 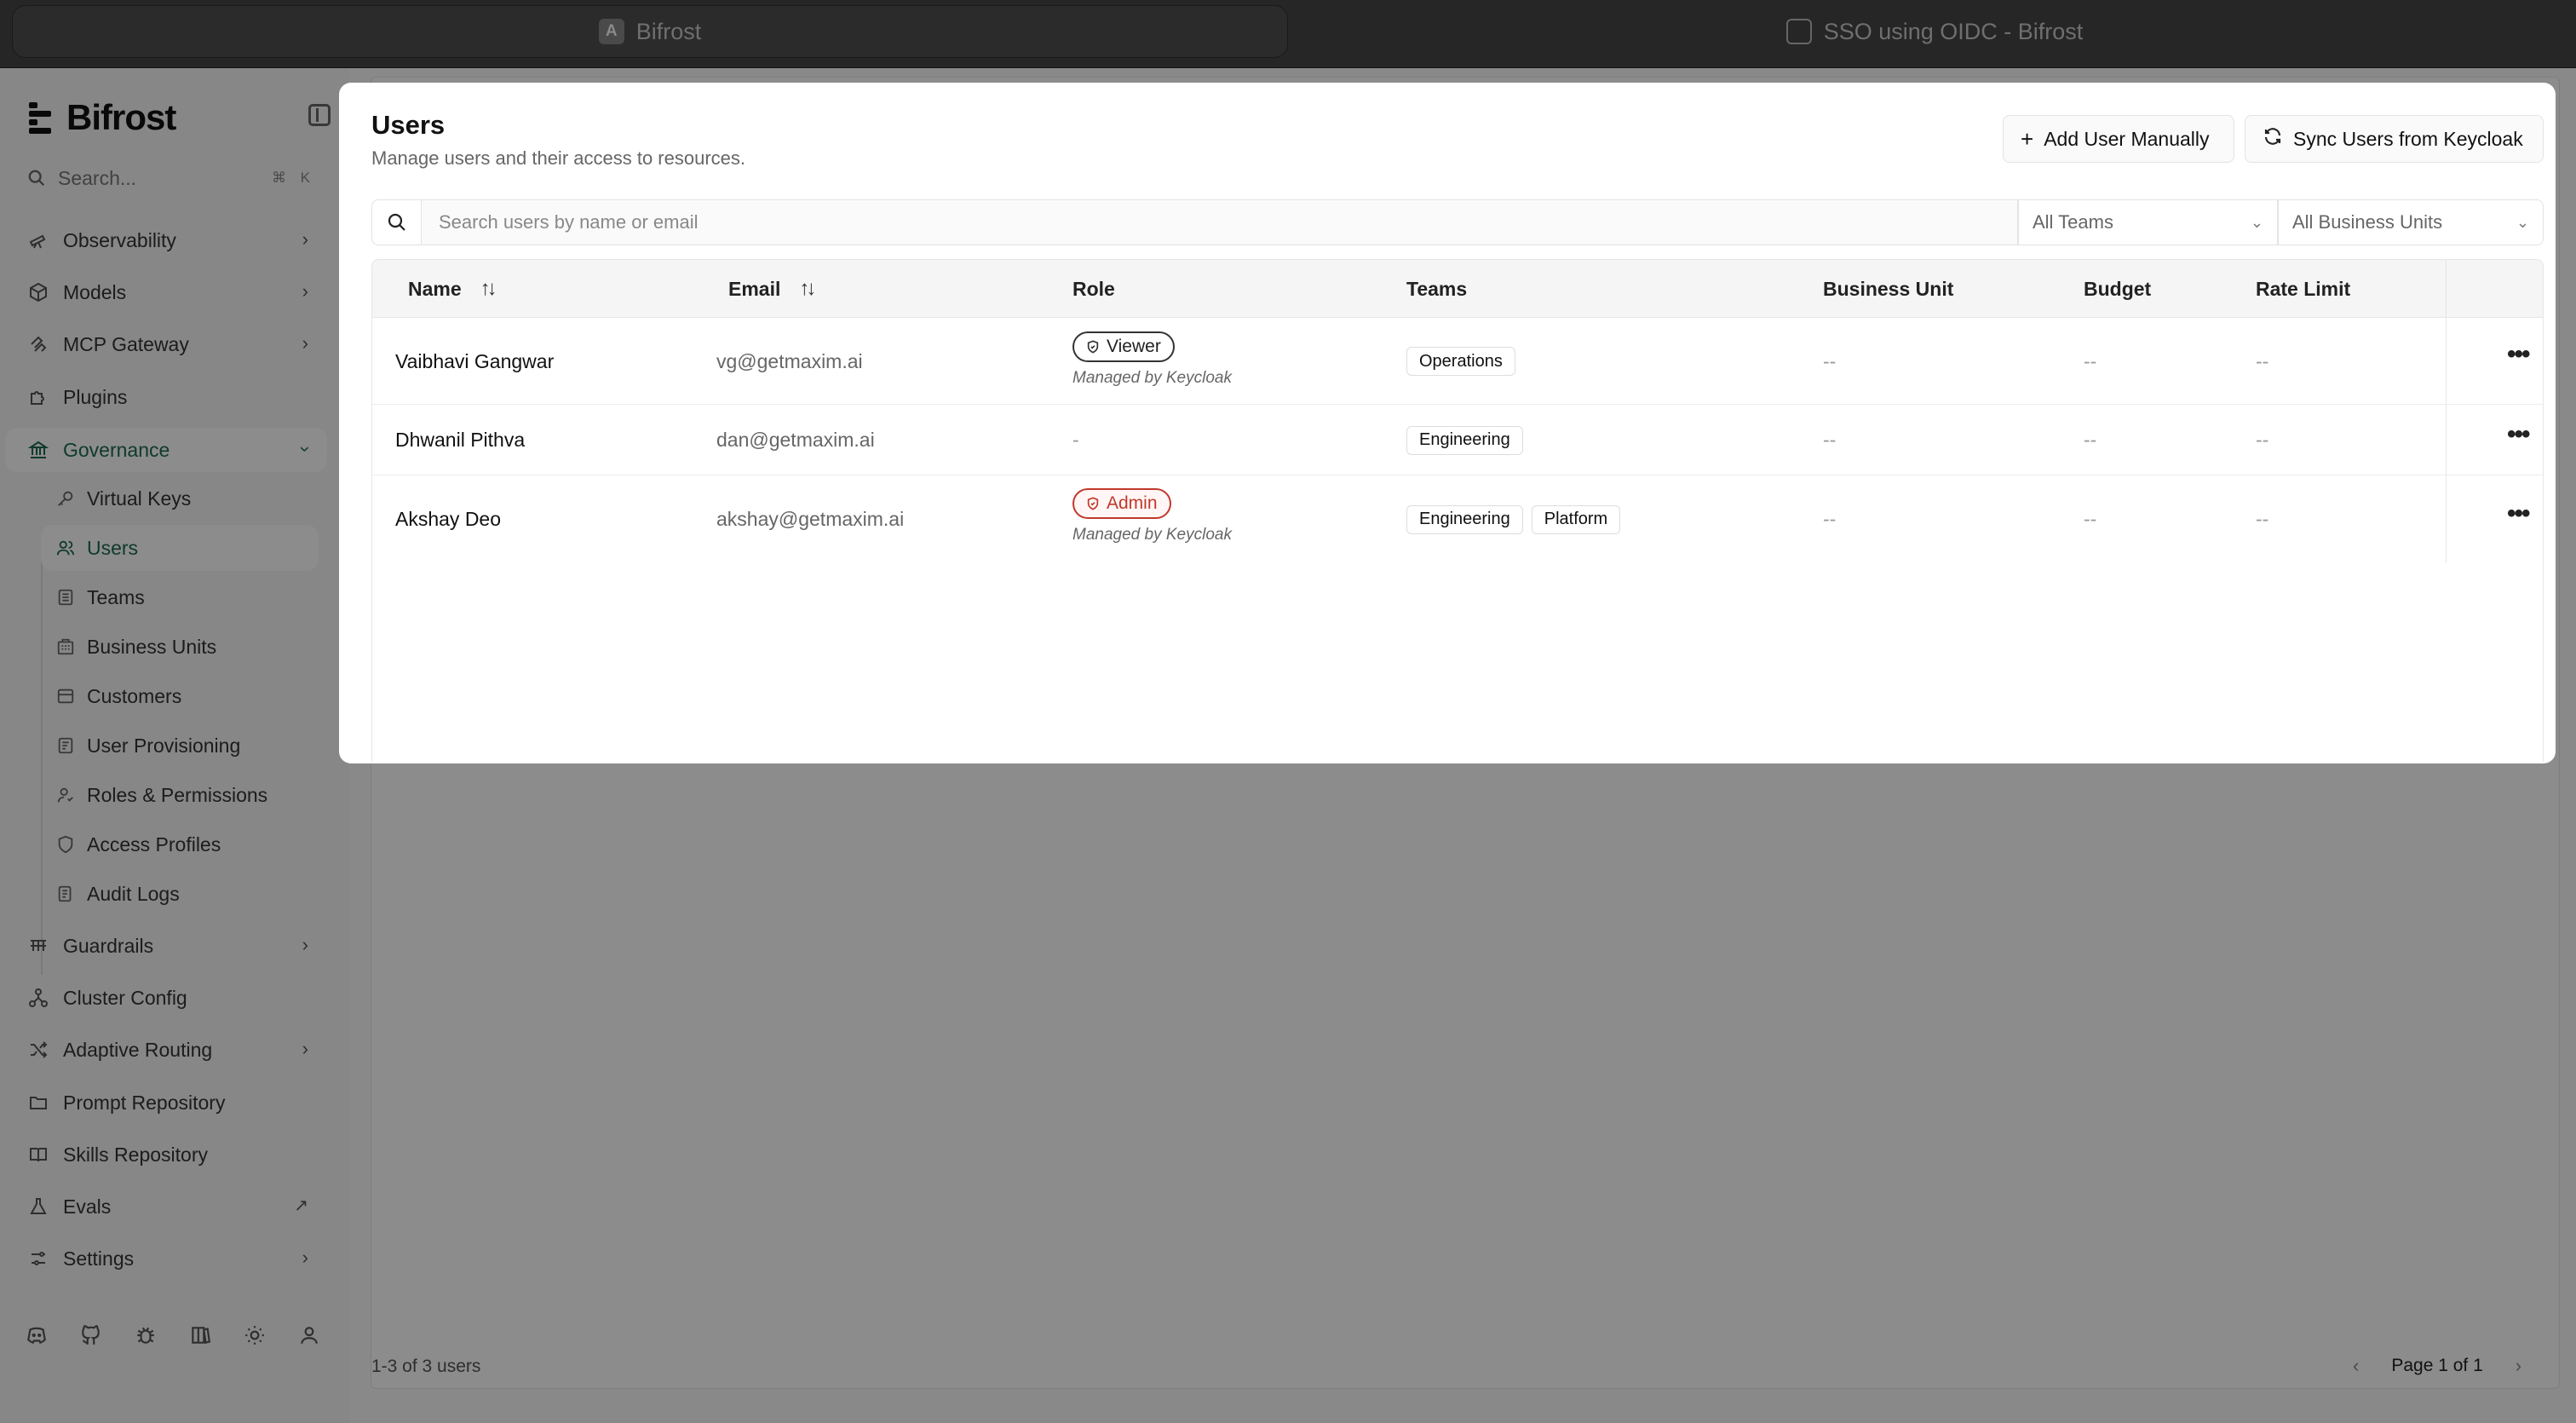 I want to click on column-label: Business Unit, so click(x=1889, y=288).